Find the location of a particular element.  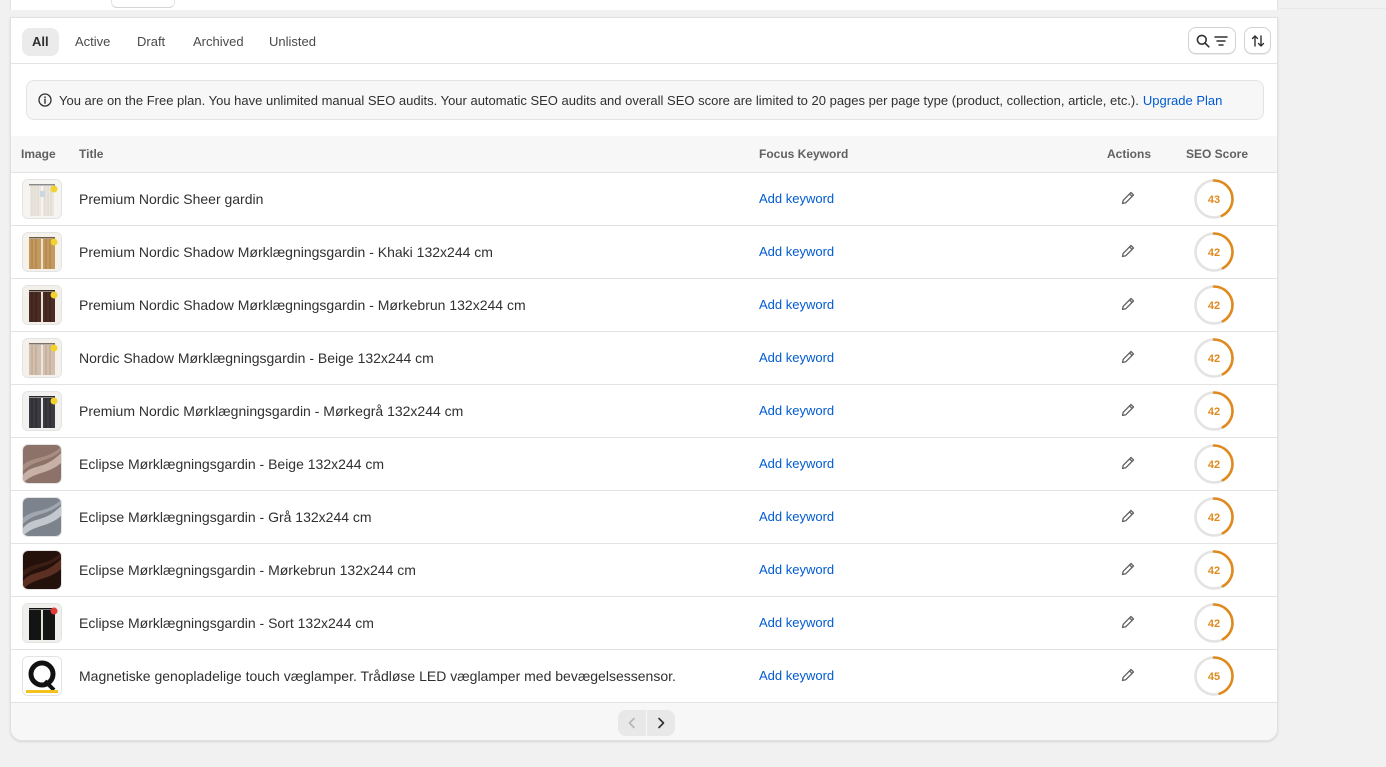

tab-archived: Archived is located at coordinates (218, 42).